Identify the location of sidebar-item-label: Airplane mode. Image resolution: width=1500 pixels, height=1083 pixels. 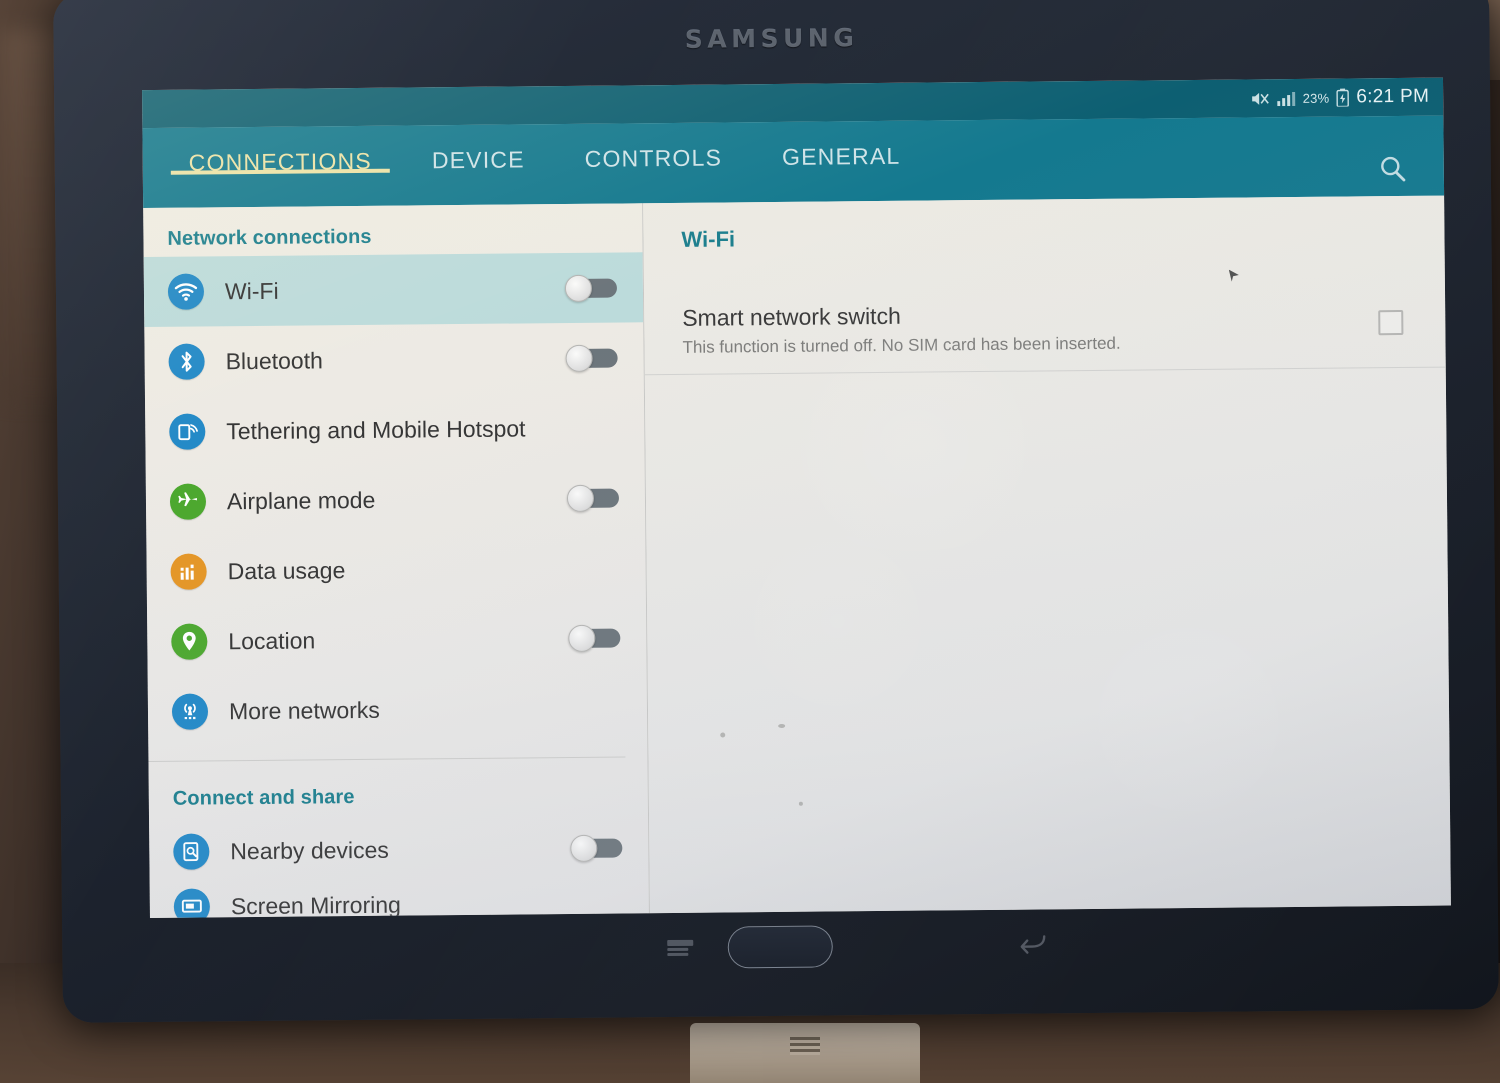
(301, 500).